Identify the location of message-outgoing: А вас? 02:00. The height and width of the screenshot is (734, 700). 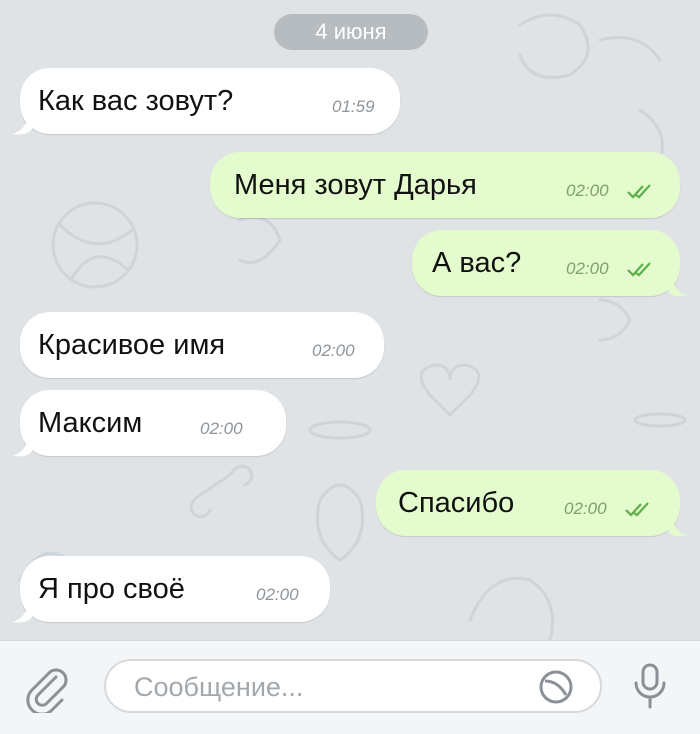
(546, 263).